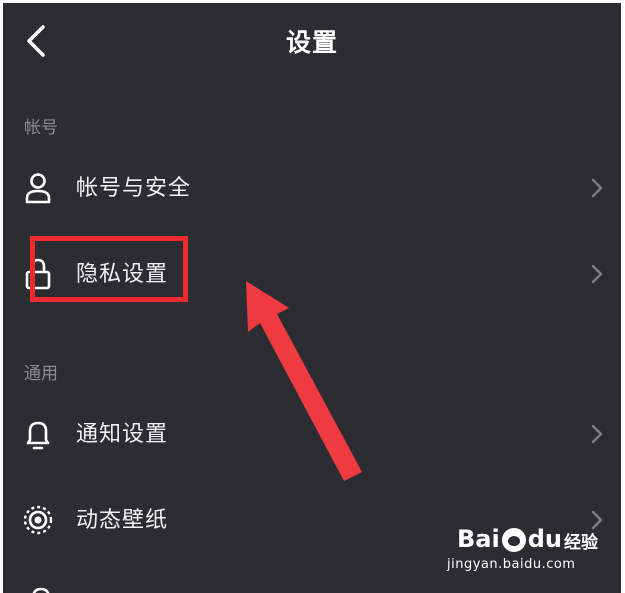 The width and height of the screenshot is (625, 593). I want to click on header: 设置, so click(312, 41).